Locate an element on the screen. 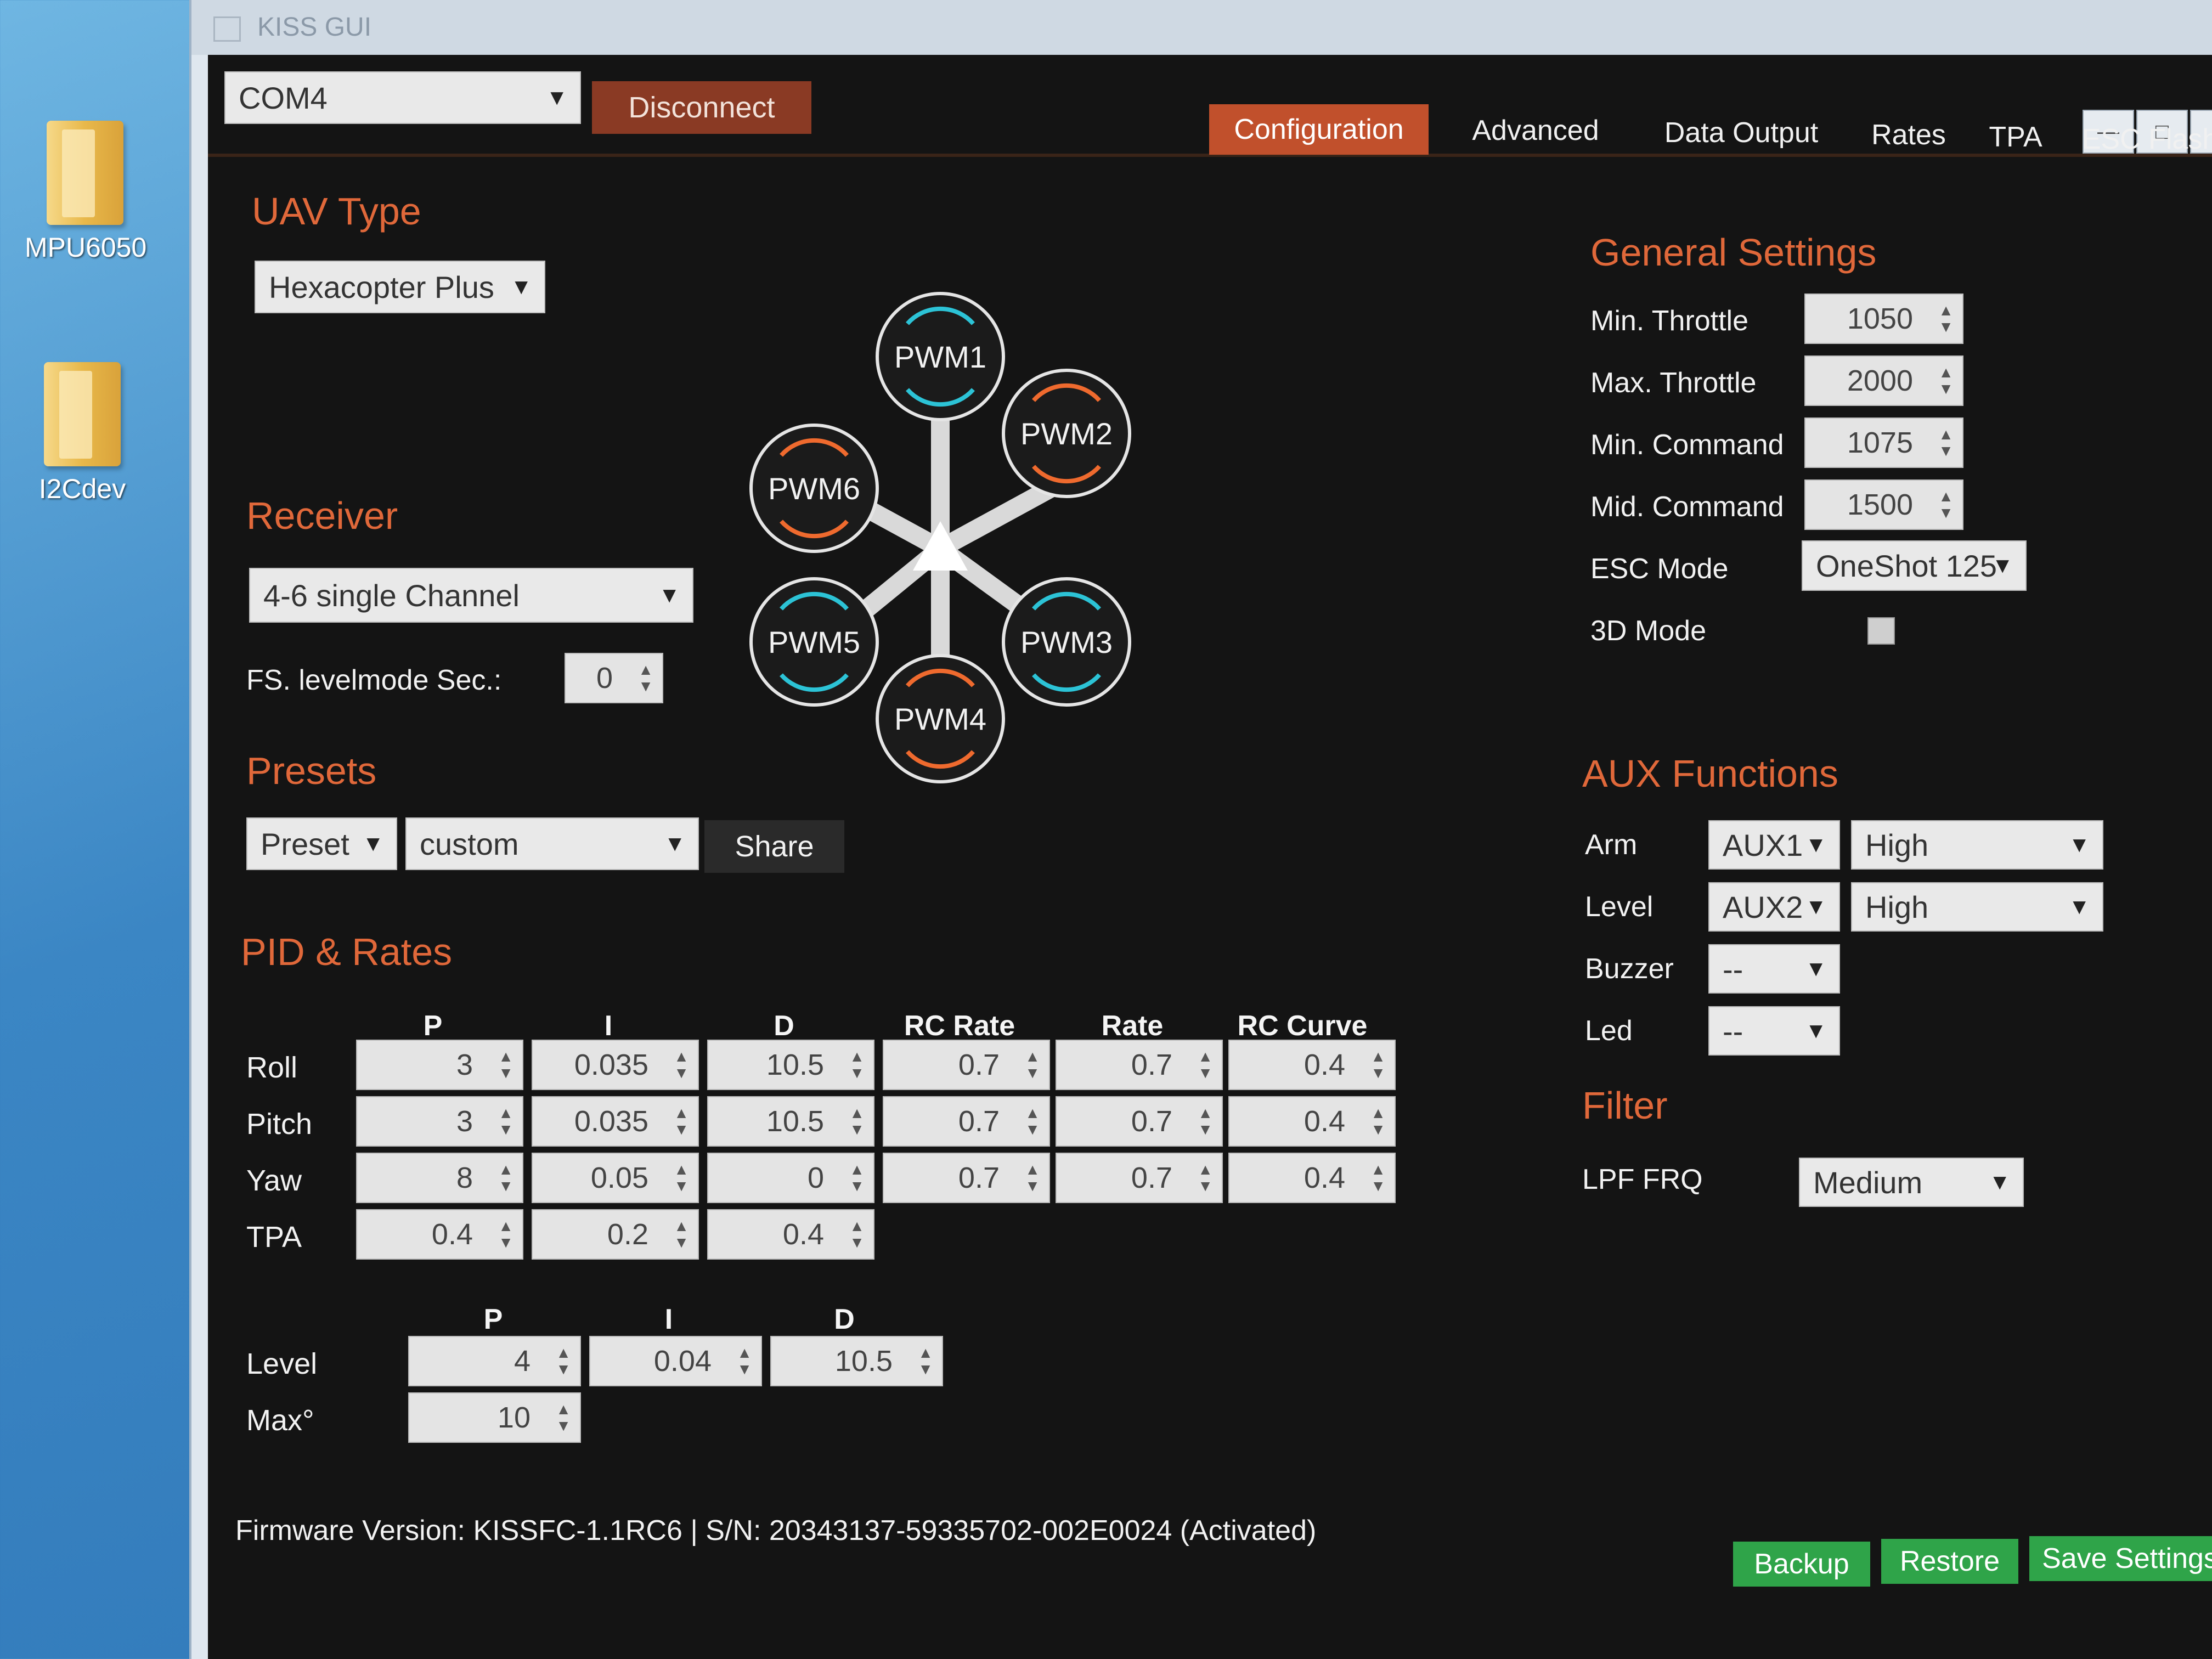 The width and height of the screenshot is (2212, 1659). roll-p-stepper: 3 ▲ ▼ is located at coordinates (440, 1065).